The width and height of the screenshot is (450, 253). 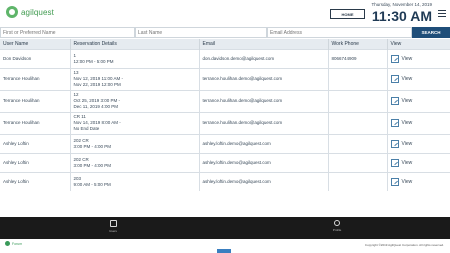 I want to click on footer-nav: Users Profile, so click(x=225, y=228).